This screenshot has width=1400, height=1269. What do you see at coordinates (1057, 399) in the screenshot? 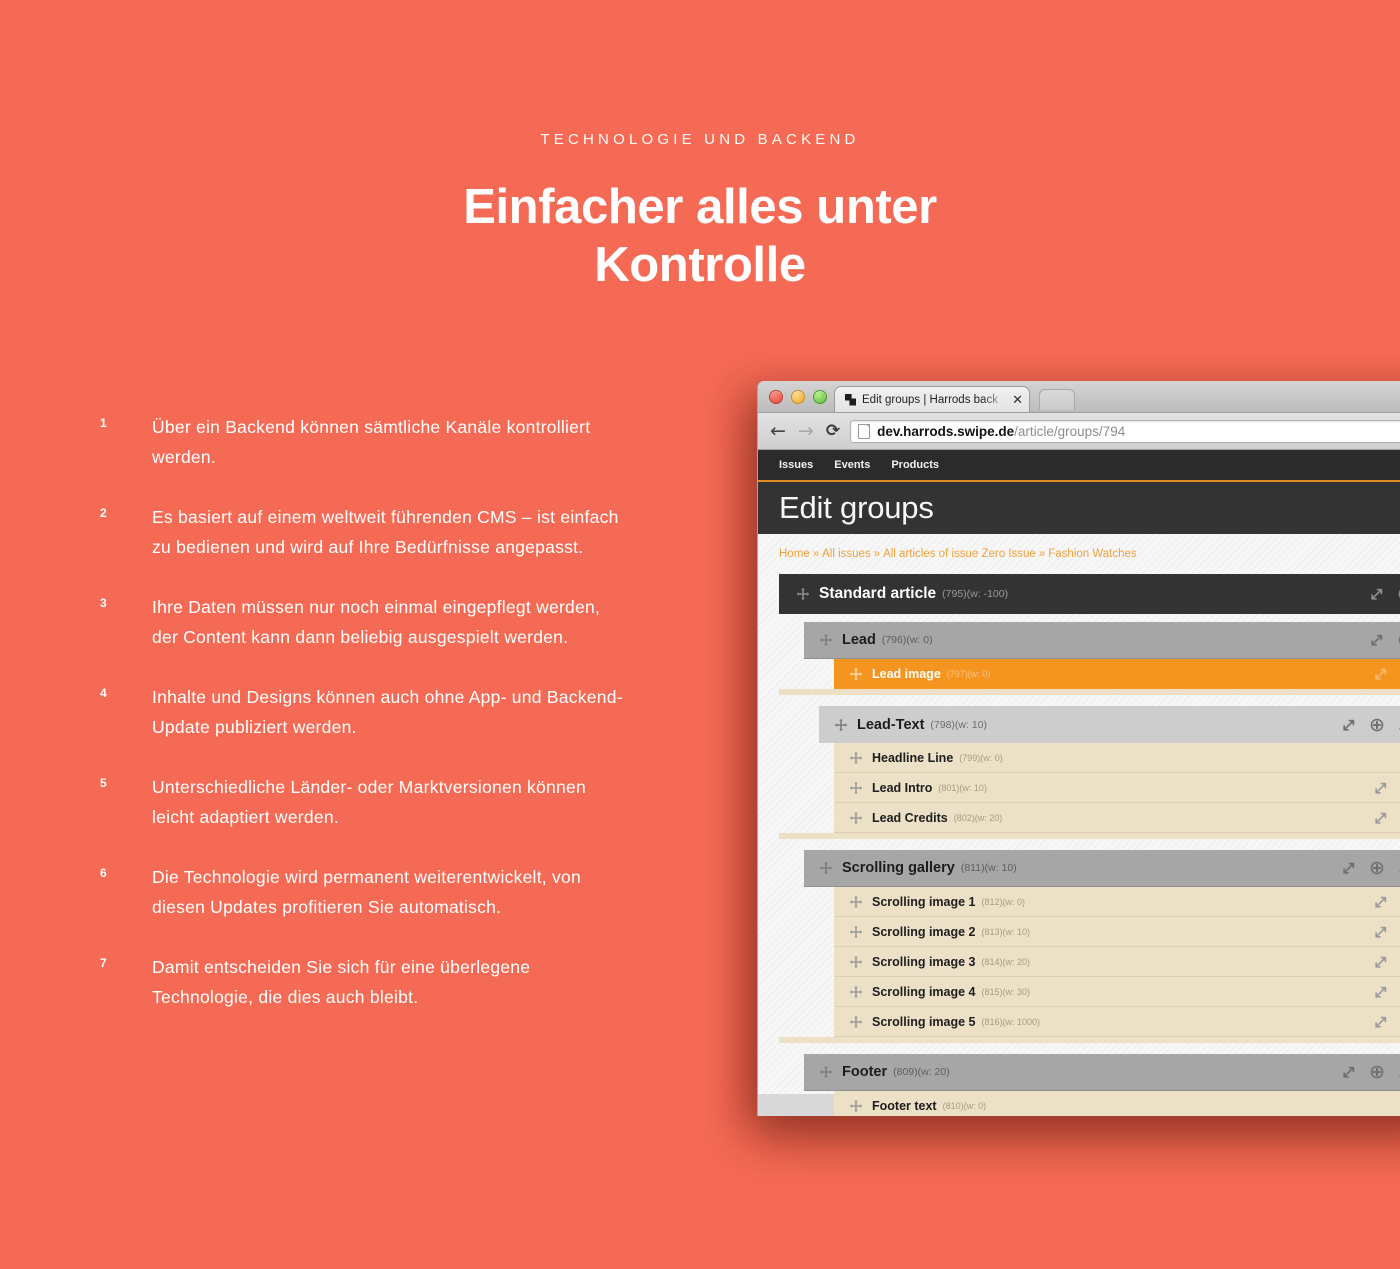
I see `new-tab-button` at bounding box center [1057, 399].